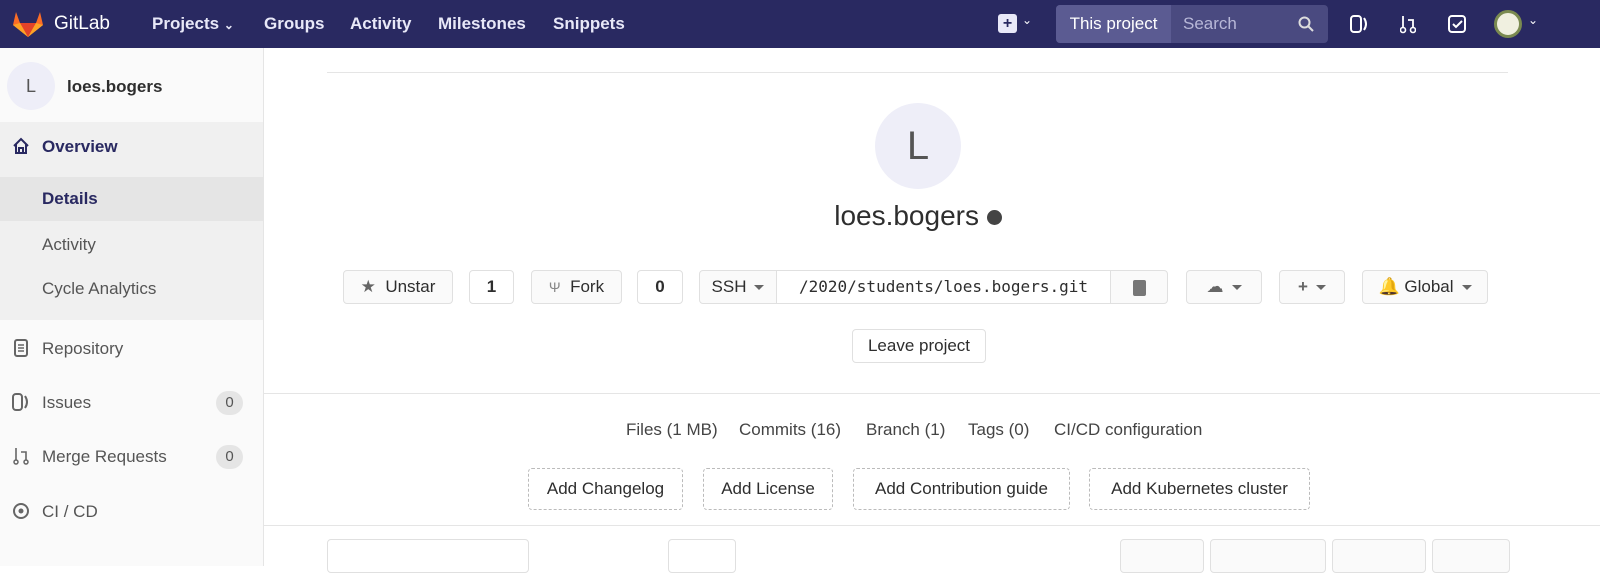 The height and width of the screenshot is (573, 1600). Describe the element at coordinates (21, 511) in the screenshot. I see `rocket-icon` at that location.